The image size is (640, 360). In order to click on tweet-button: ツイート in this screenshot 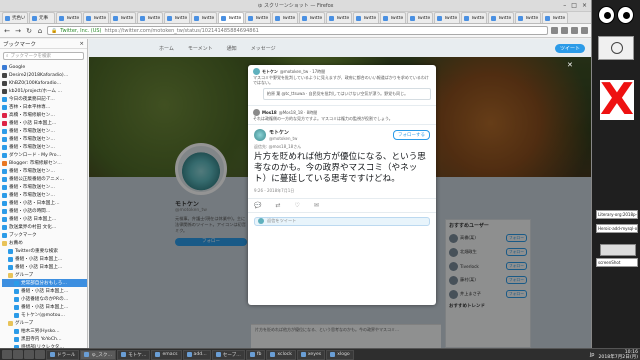, I will do `click(569, 48)`.